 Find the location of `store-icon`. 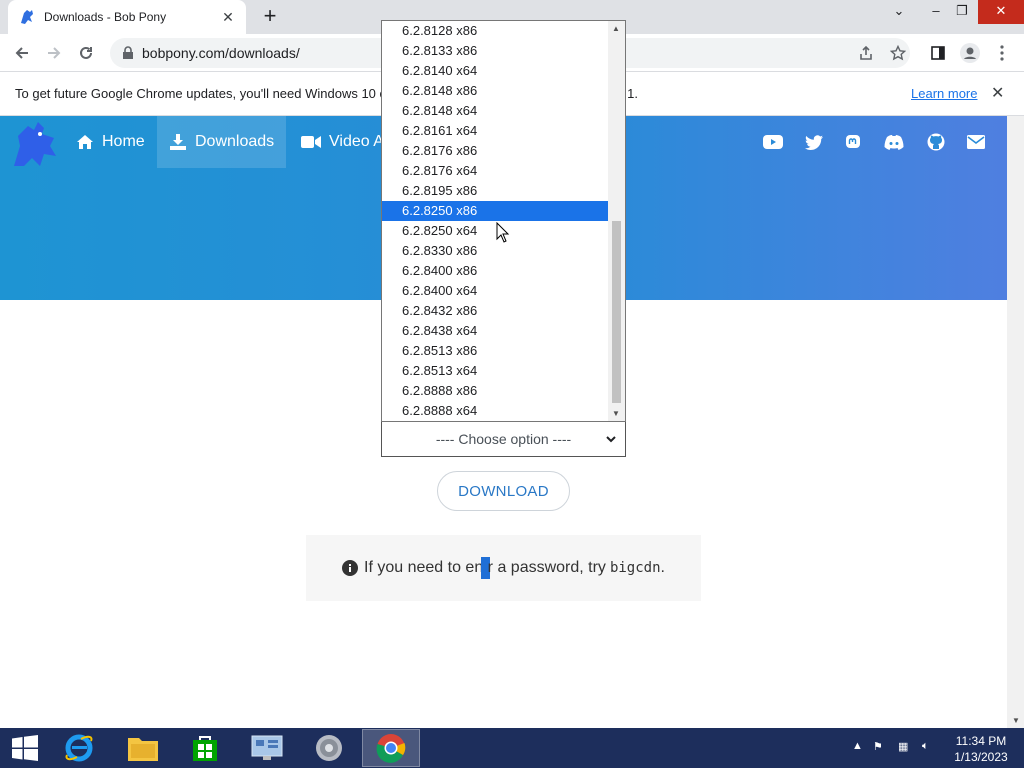

store-icon is located at coordinates (205, 748).